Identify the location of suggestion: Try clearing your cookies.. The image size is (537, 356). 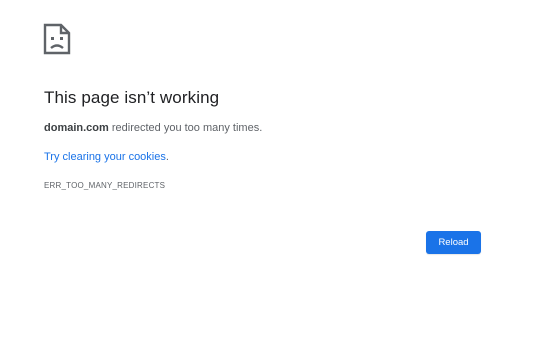
(106, 157).